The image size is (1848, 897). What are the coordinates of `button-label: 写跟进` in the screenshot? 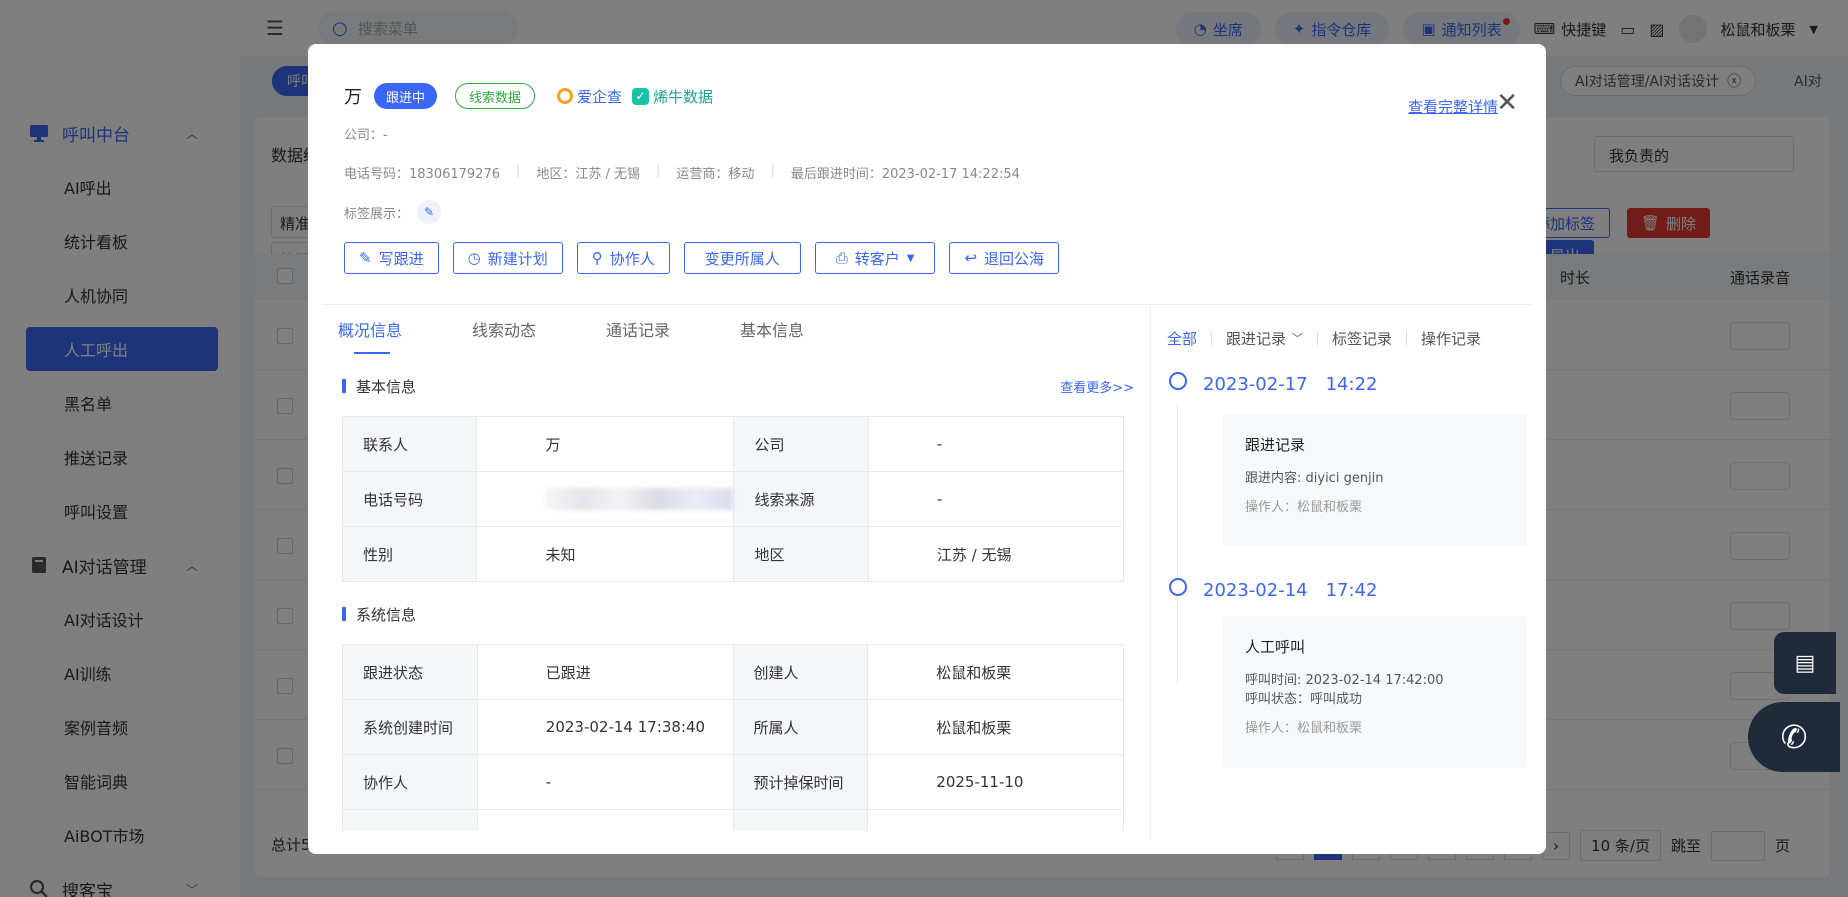 It's located at (401, 258).